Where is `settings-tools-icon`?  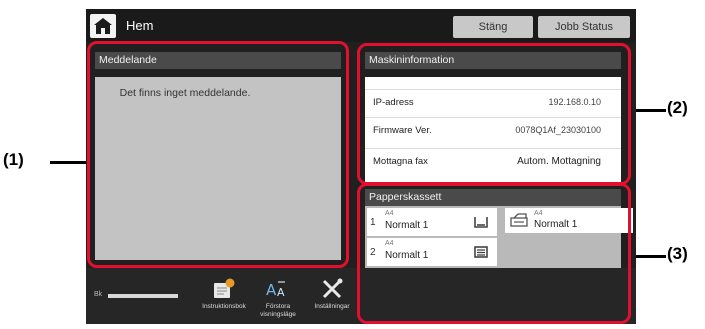 settings-tools-icon is located at coordinates (332, 288).